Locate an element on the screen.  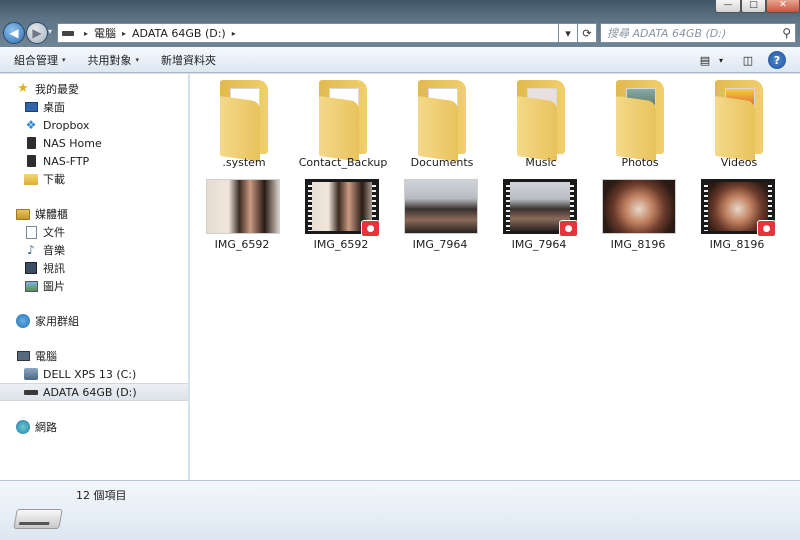
folder-name: Contact_Backup is located at coordinates (343, 162).